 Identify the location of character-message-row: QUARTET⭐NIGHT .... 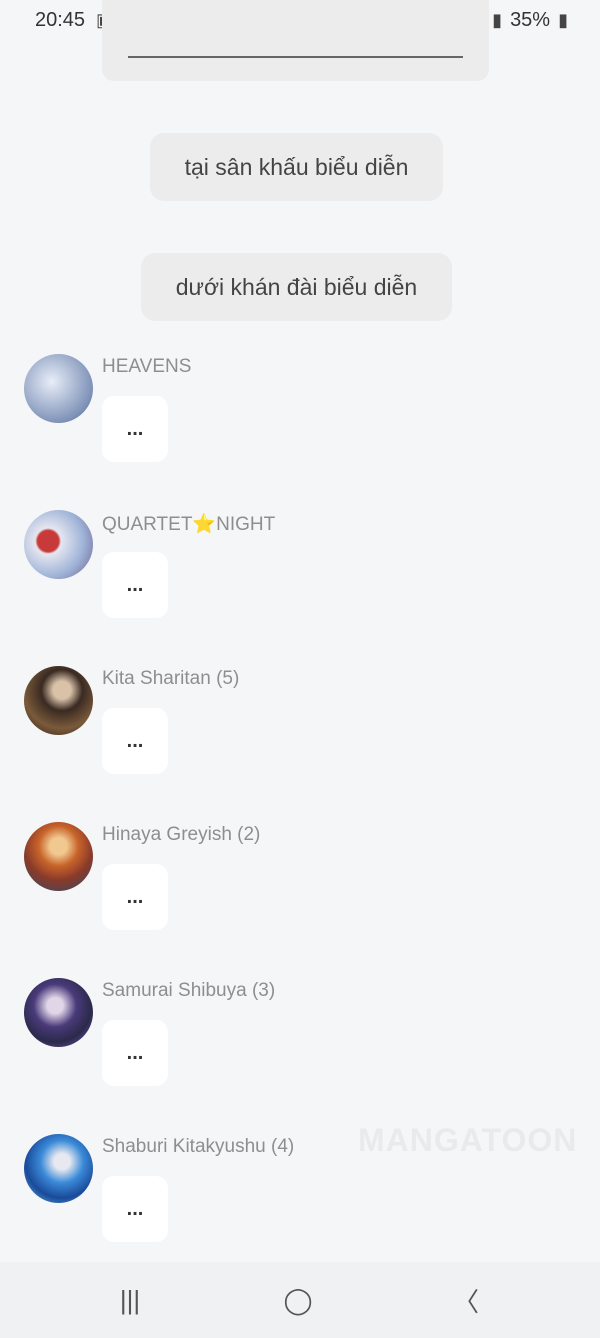
(300, 585).